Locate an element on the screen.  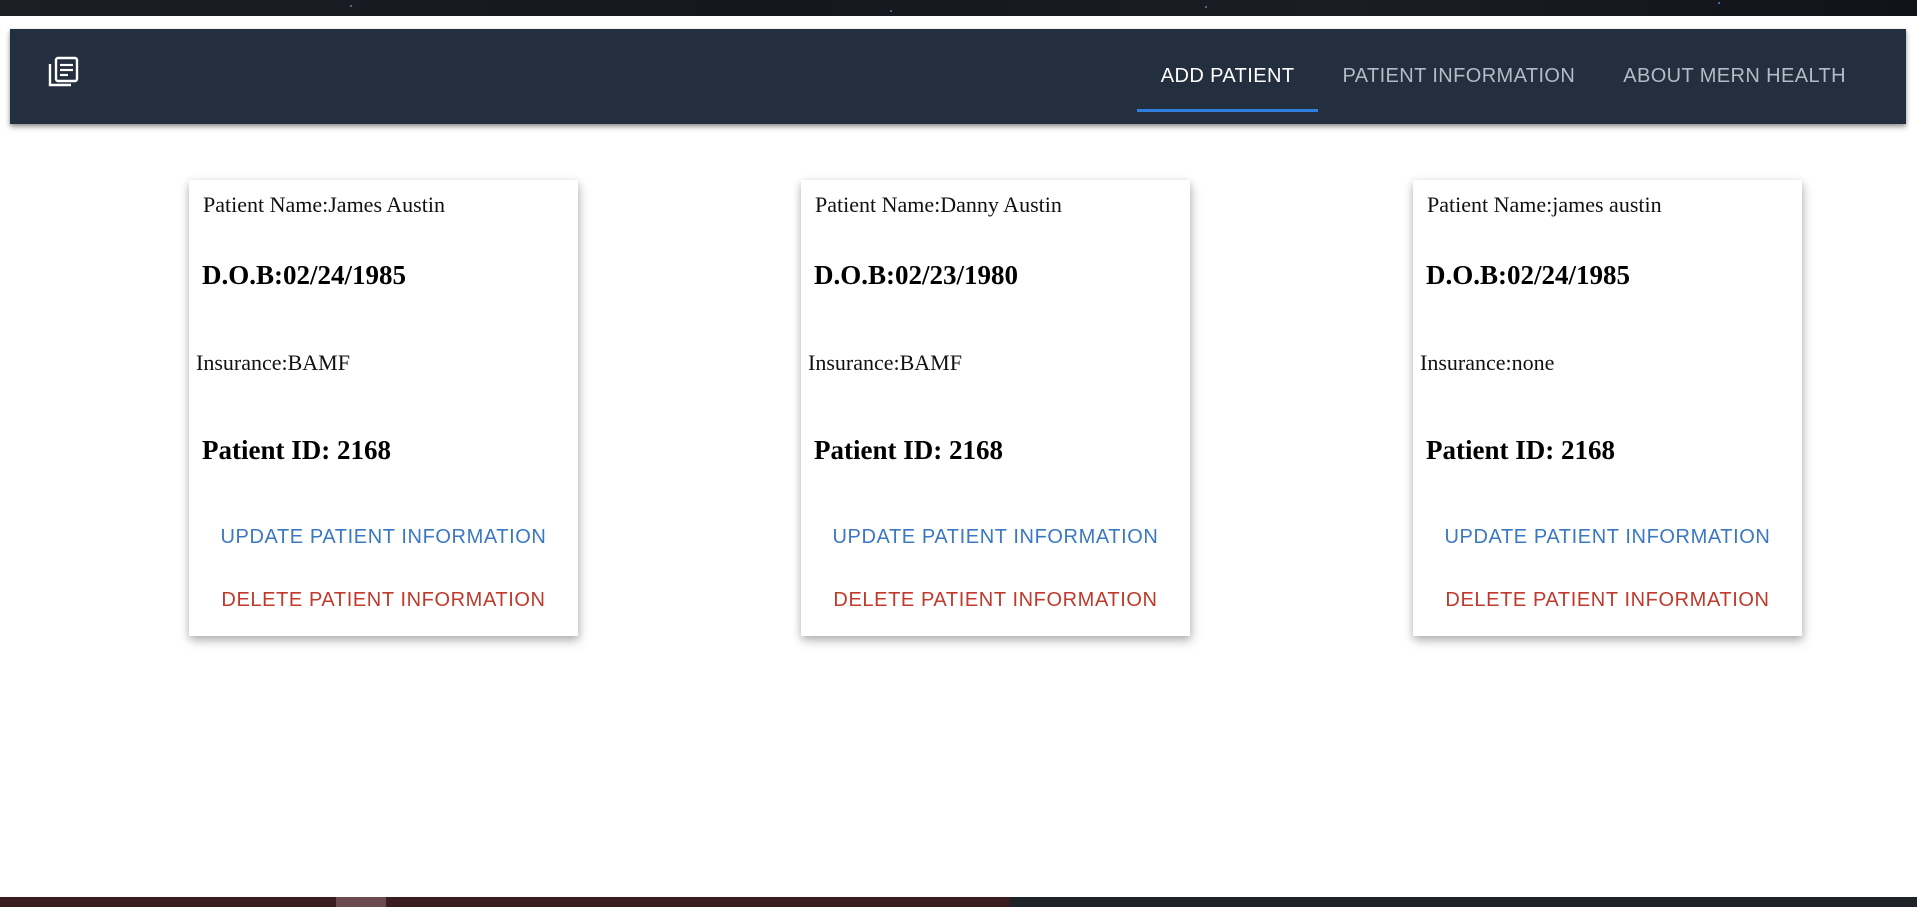
tab-about-mern-health: ABOUT MERN HEALTH is located at coordinates (1752, 76).